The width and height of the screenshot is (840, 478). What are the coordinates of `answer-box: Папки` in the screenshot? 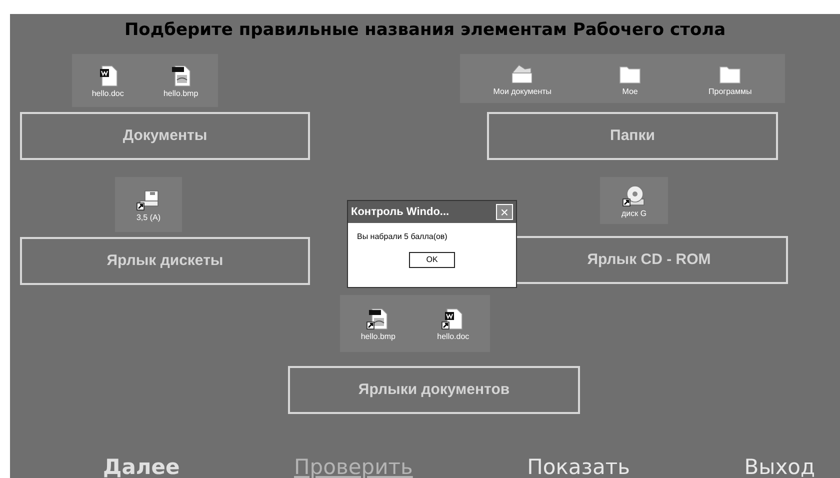 It's located at (632, 136).